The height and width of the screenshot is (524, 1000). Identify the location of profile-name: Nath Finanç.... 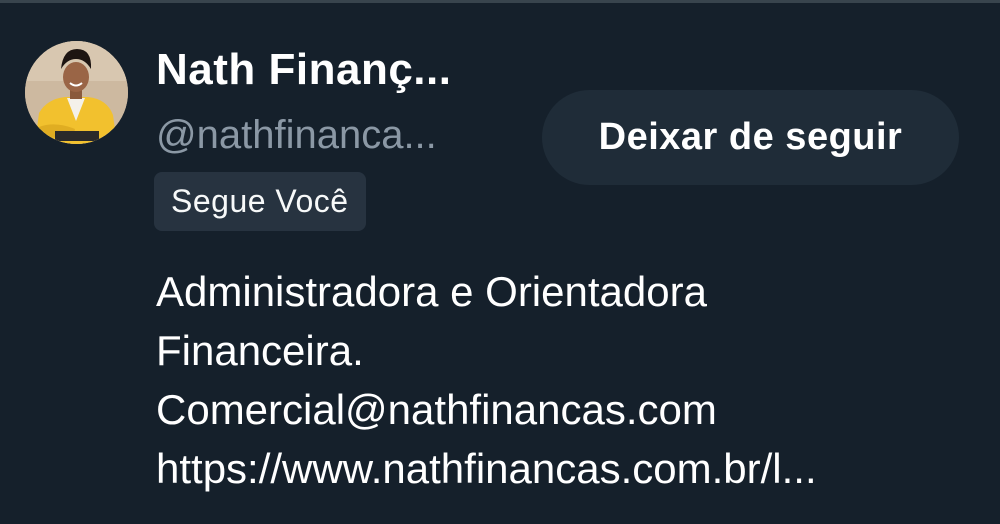
(303, 70).